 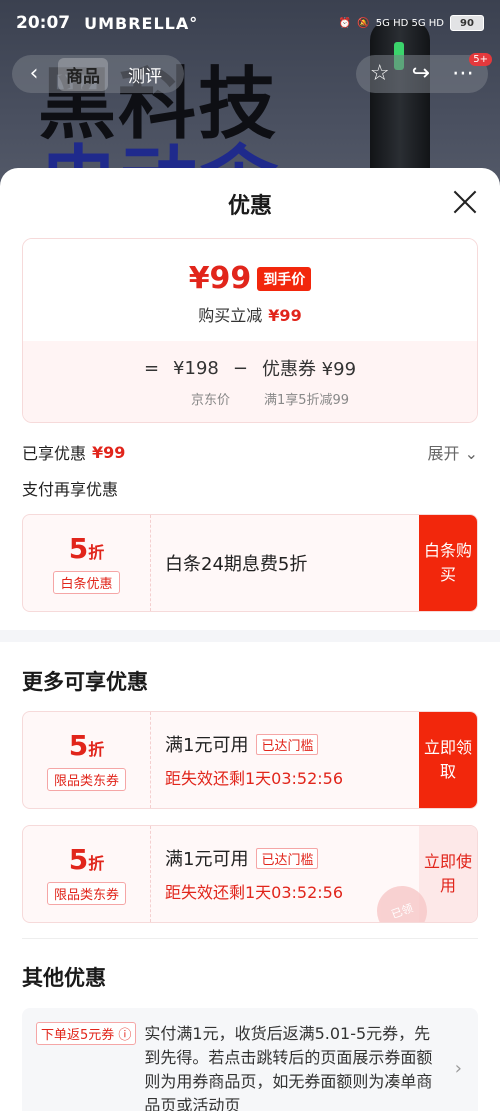 I want to click on message-badge: 5+, so click(x=480, y=59).